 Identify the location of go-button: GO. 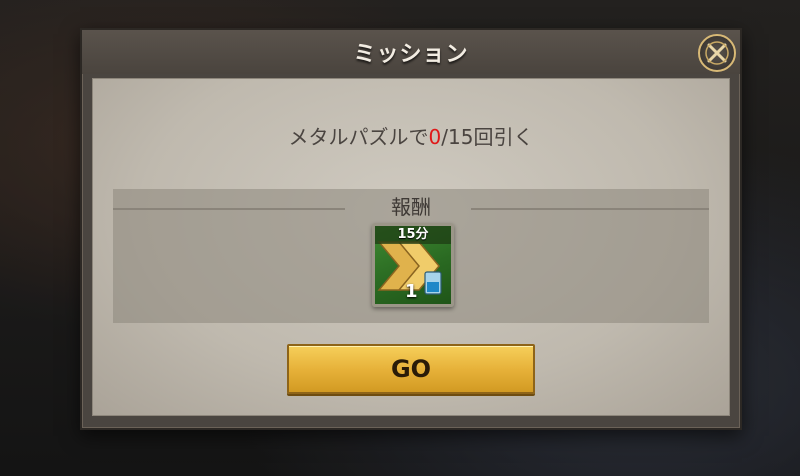
(411, 369).